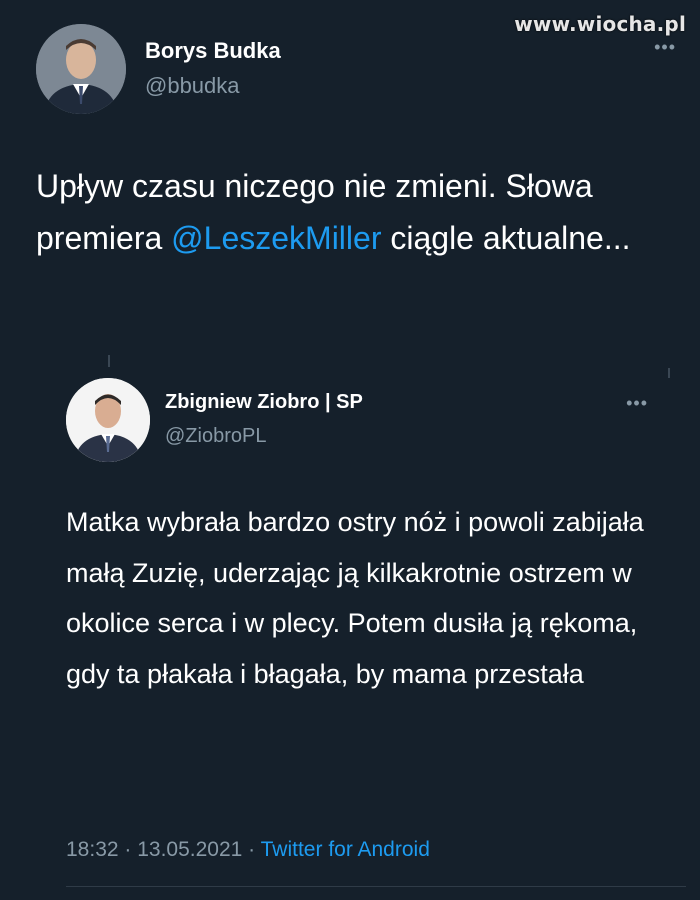 The height and width of the screenshot is (900, 700). What do you see at coordinates (213, 51) in the screenshot?
I see `author-name: Borys Budka` at bounding box center [213, 51].